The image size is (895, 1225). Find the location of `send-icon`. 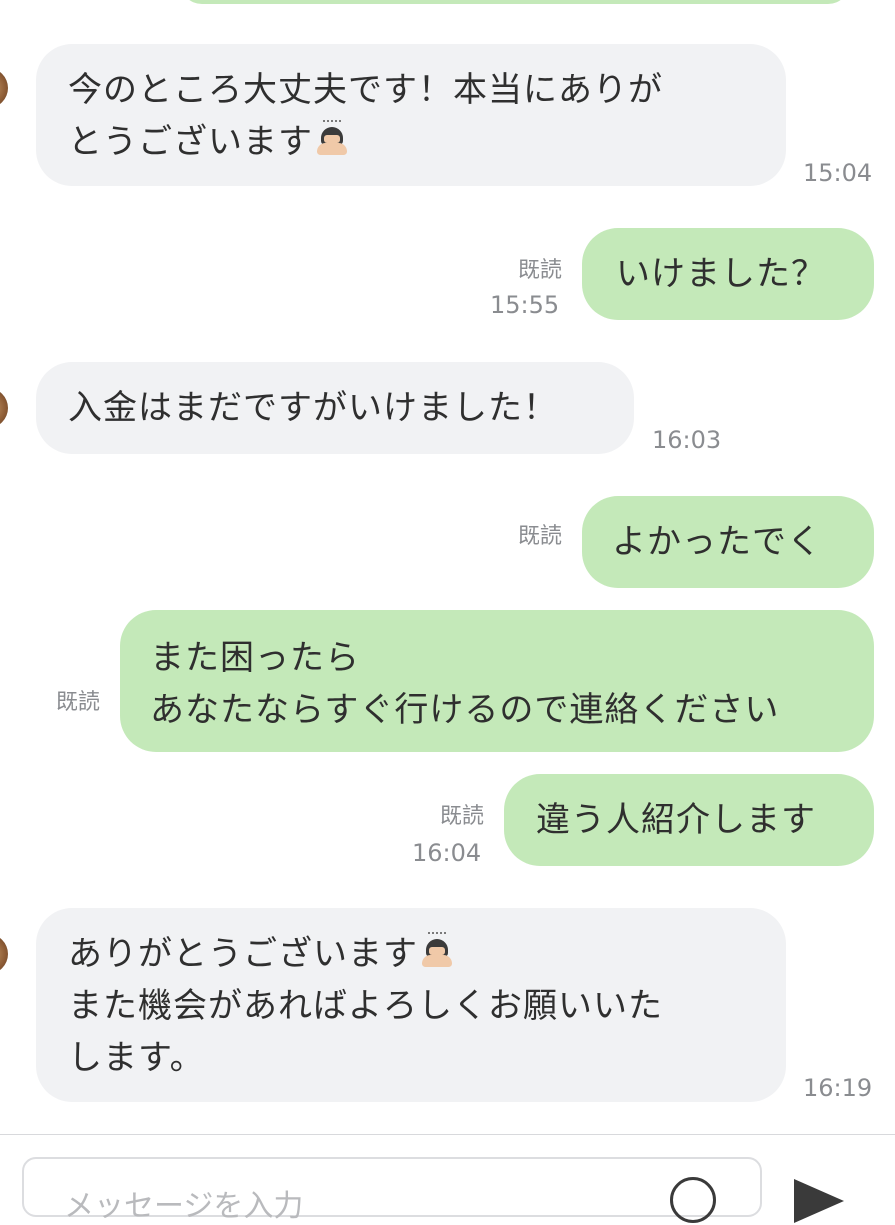

send-icon is located at coordinates (819, 1201).